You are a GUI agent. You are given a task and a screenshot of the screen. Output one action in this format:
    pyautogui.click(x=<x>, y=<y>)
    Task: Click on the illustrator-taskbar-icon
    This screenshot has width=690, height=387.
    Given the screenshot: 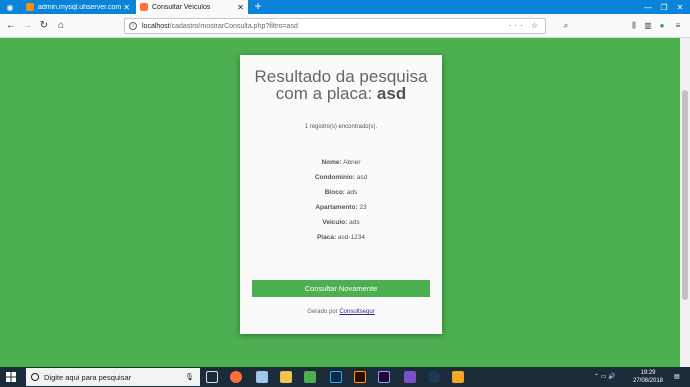 What is the action you would take?
    pyautogui.click(x=360, y=377)
    